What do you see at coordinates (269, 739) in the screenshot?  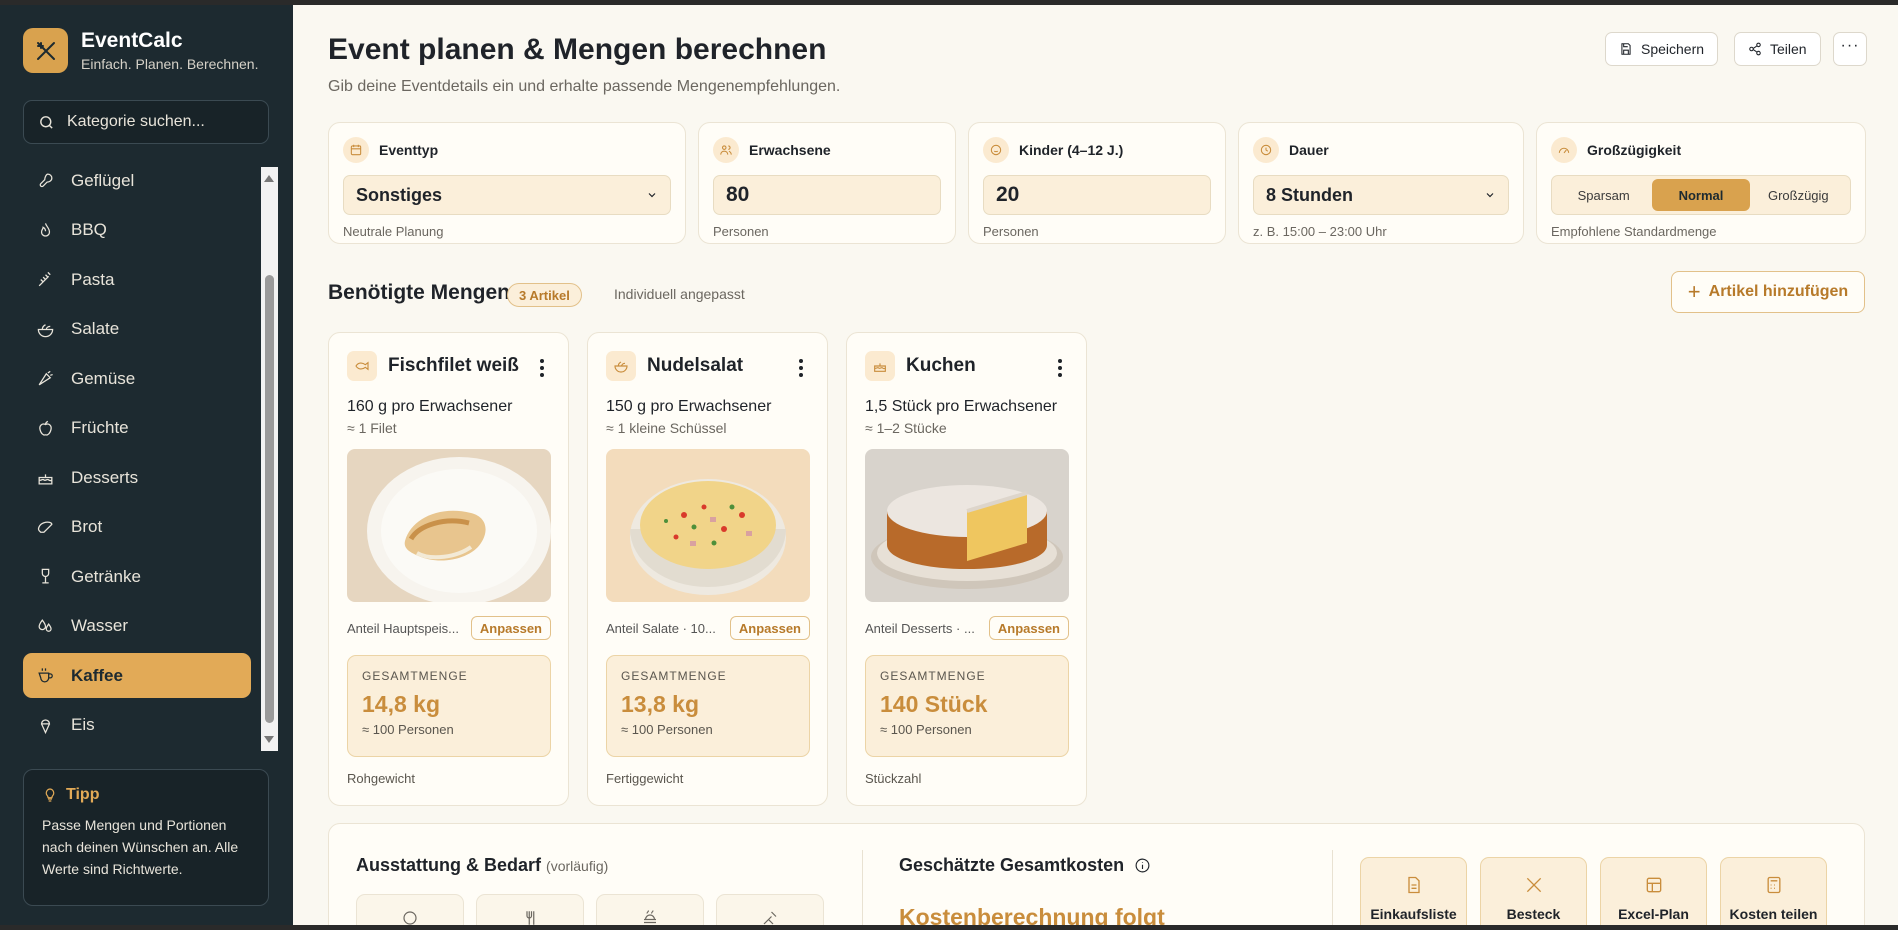 I see `scroll-down-arrow-icon` at bounding box center [269, 739].